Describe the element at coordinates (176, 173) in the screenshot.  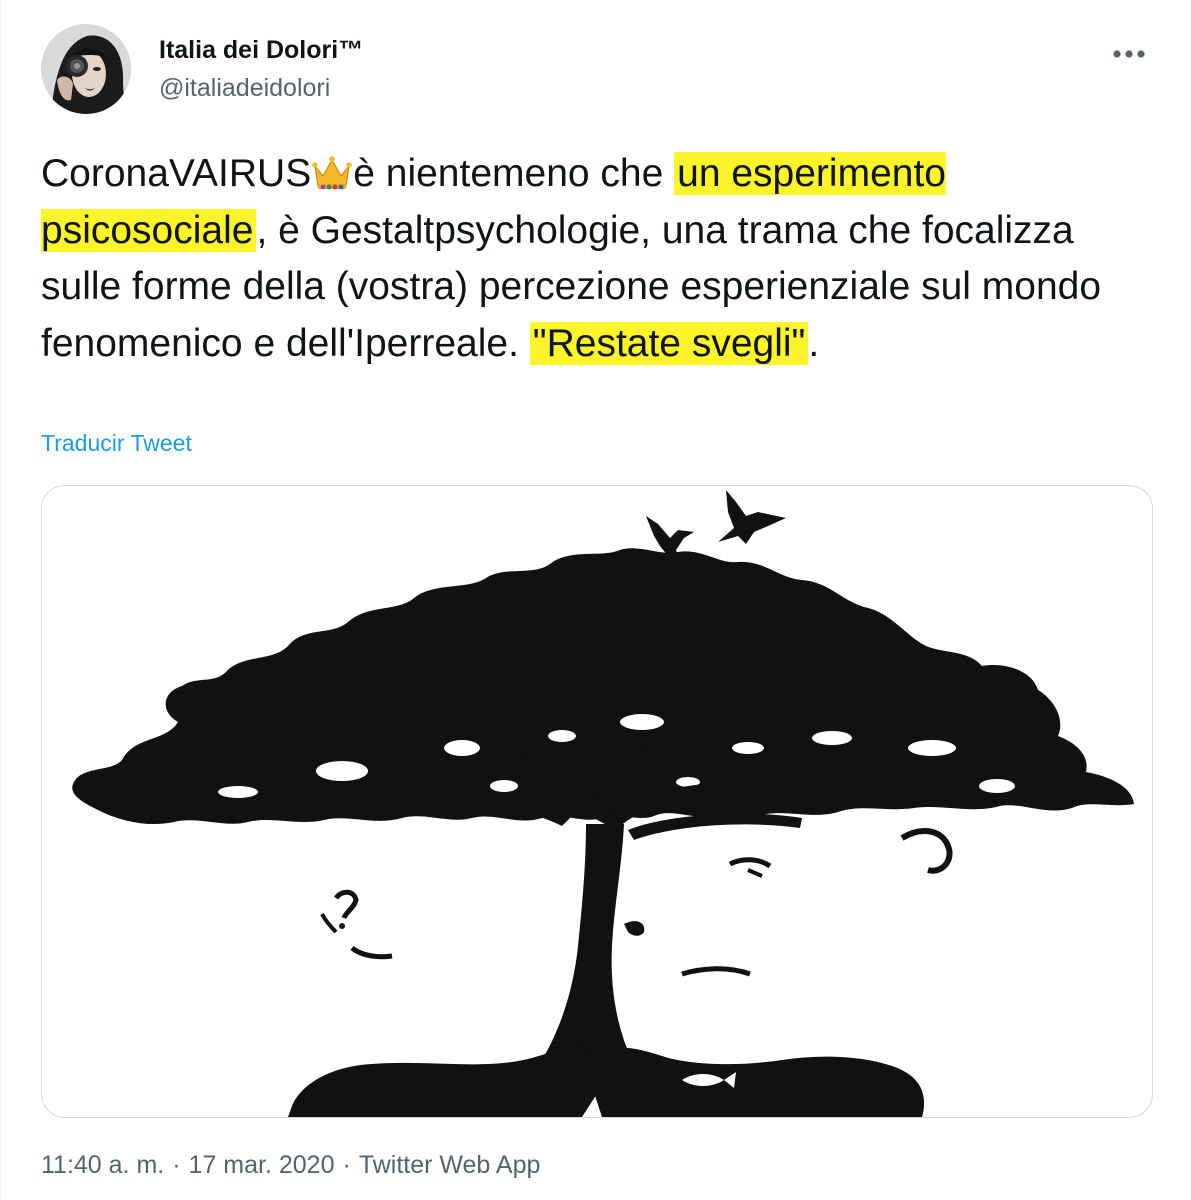
I see `tweet-text-segment: CoronaVAIRUS` at that location.